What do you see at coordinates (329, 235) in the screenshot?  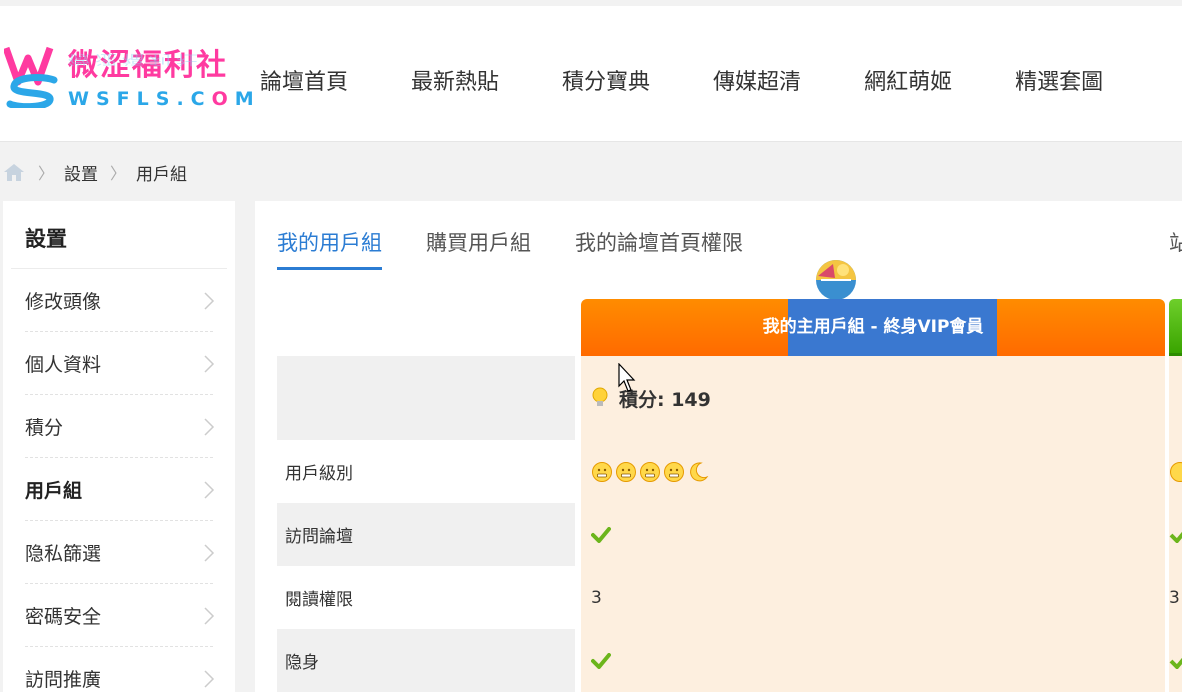 I see `tab-my-user-group: 我的用戶組` at bounding box center [329, 235].